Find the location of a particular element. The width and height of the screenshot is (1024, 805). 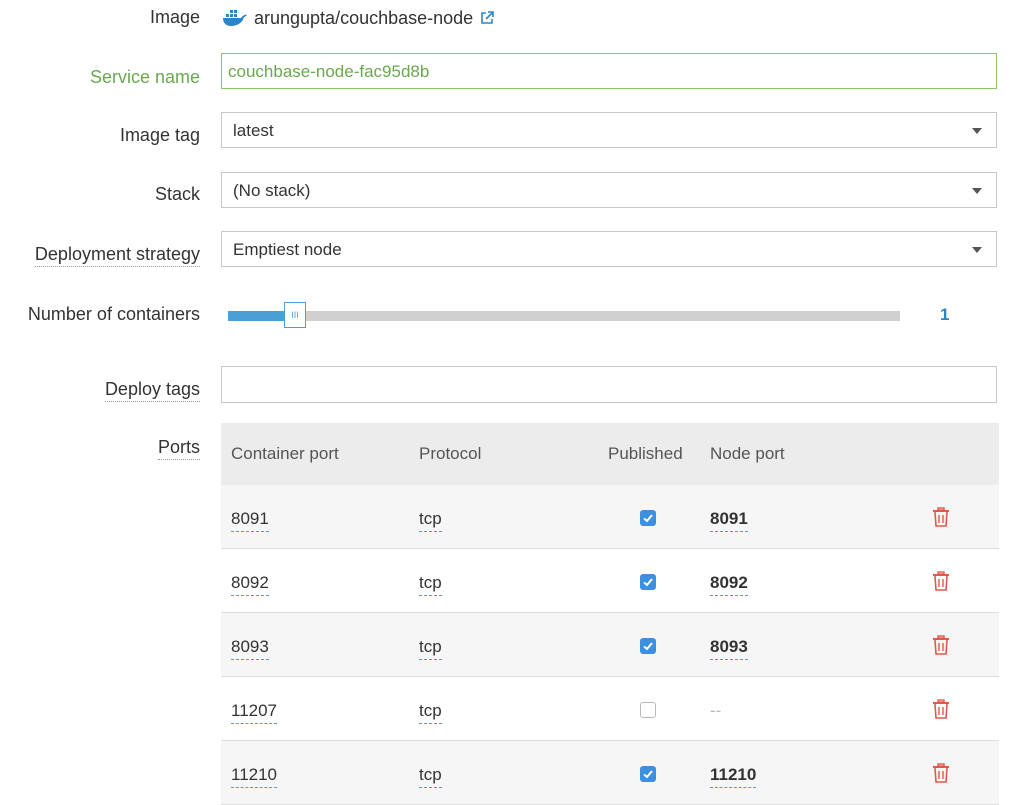

ports-label: Ports is located at coordinates (178, 448).